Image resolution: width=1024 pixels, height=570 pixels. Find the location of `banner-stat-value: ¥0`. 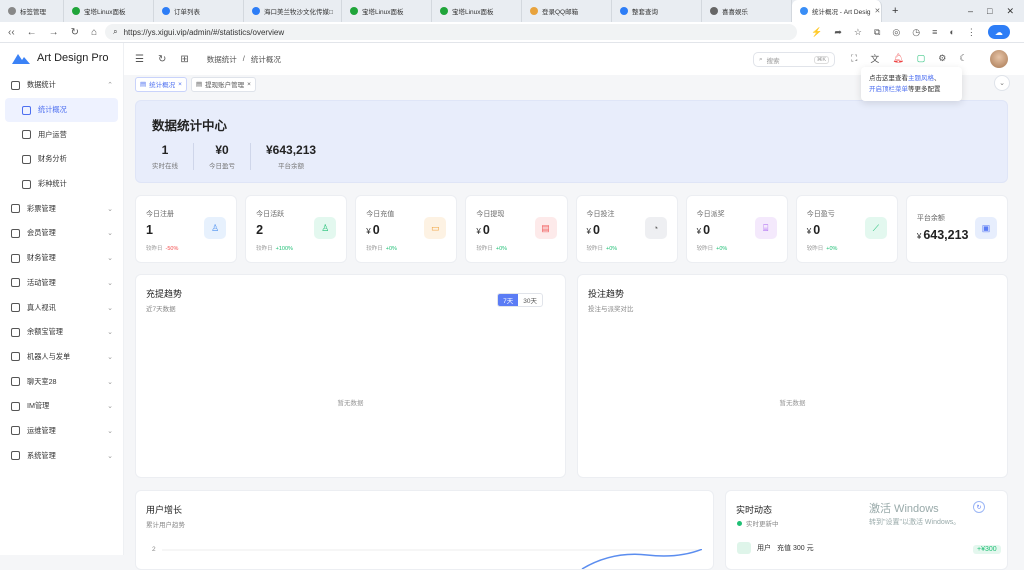

banner-stat-value: ¥0 is located at coordinates (222, 150).